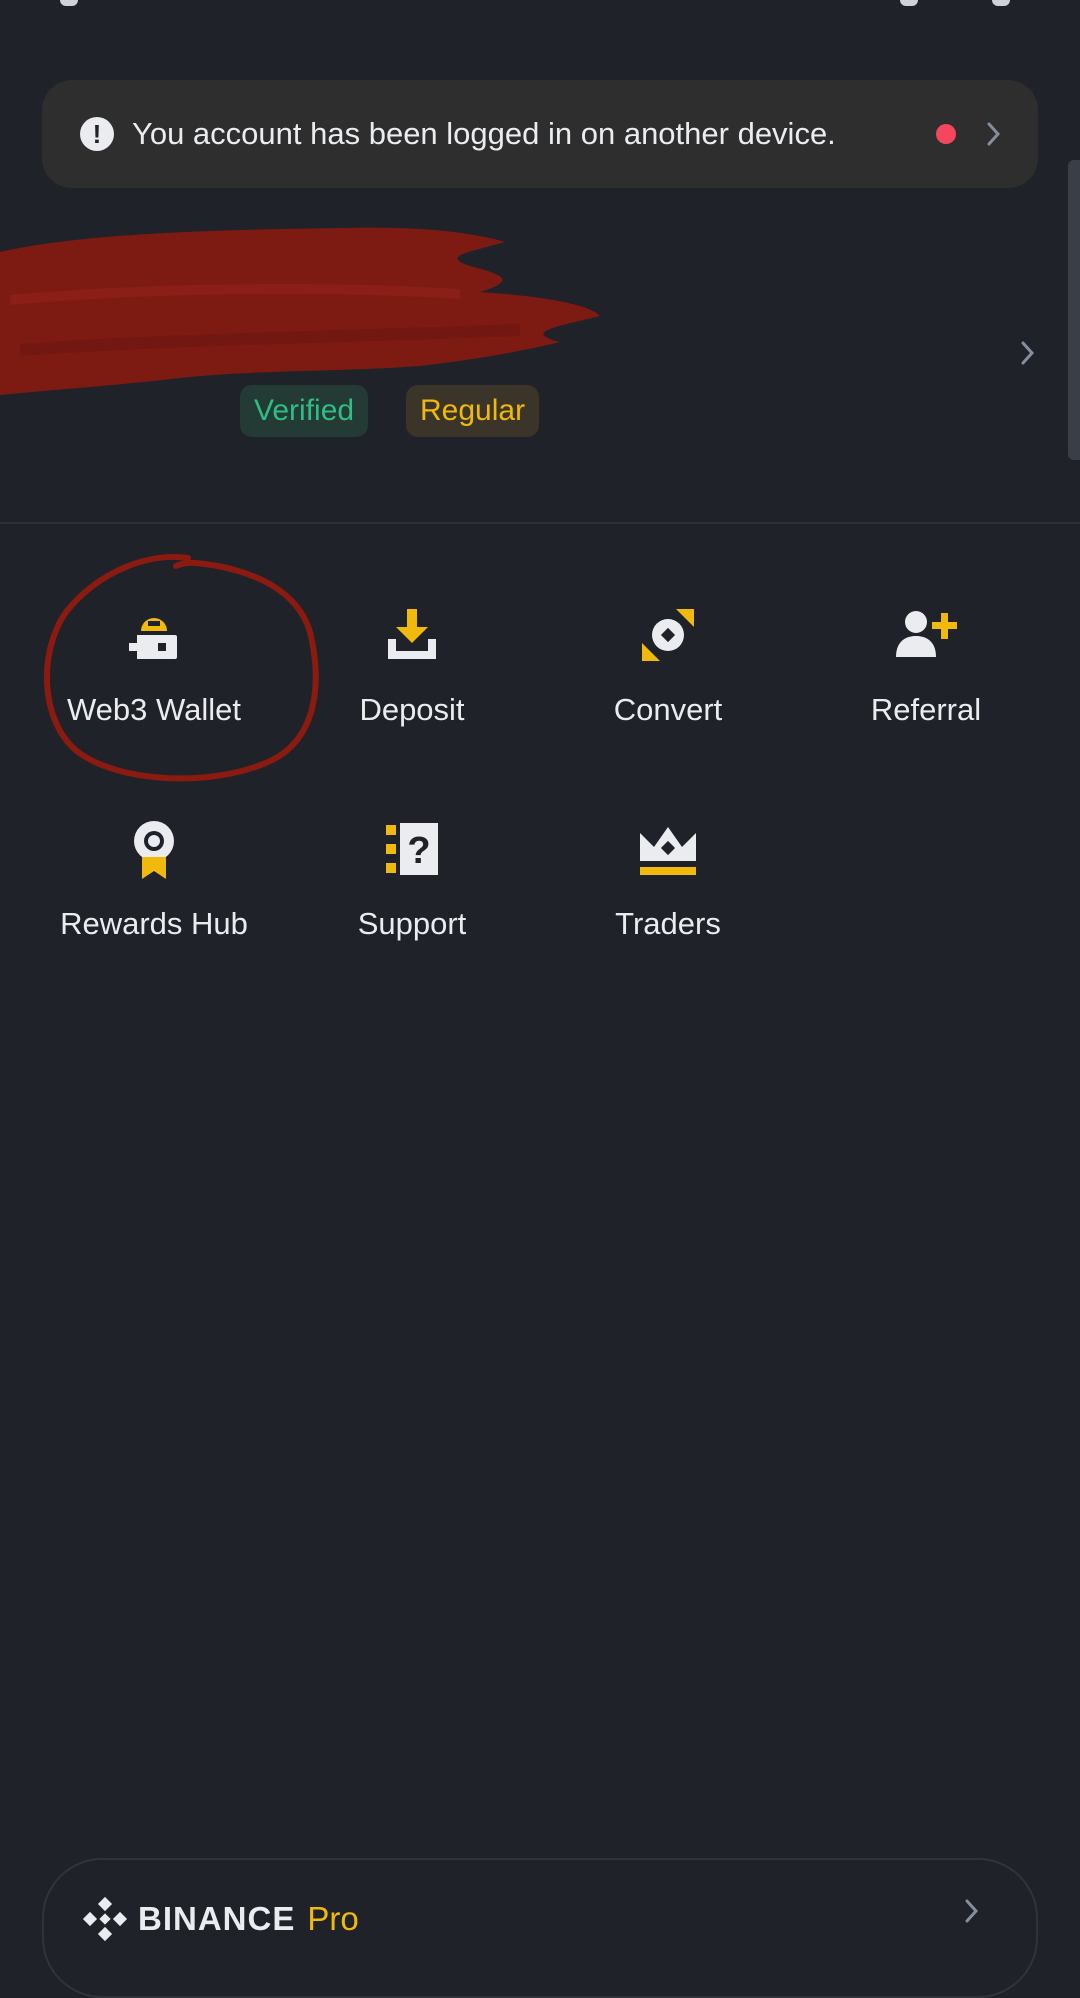 The width and height of the screenshot is (1080, 1998). I want to click on tile-label: Rewards Hub, so click(154, 923).